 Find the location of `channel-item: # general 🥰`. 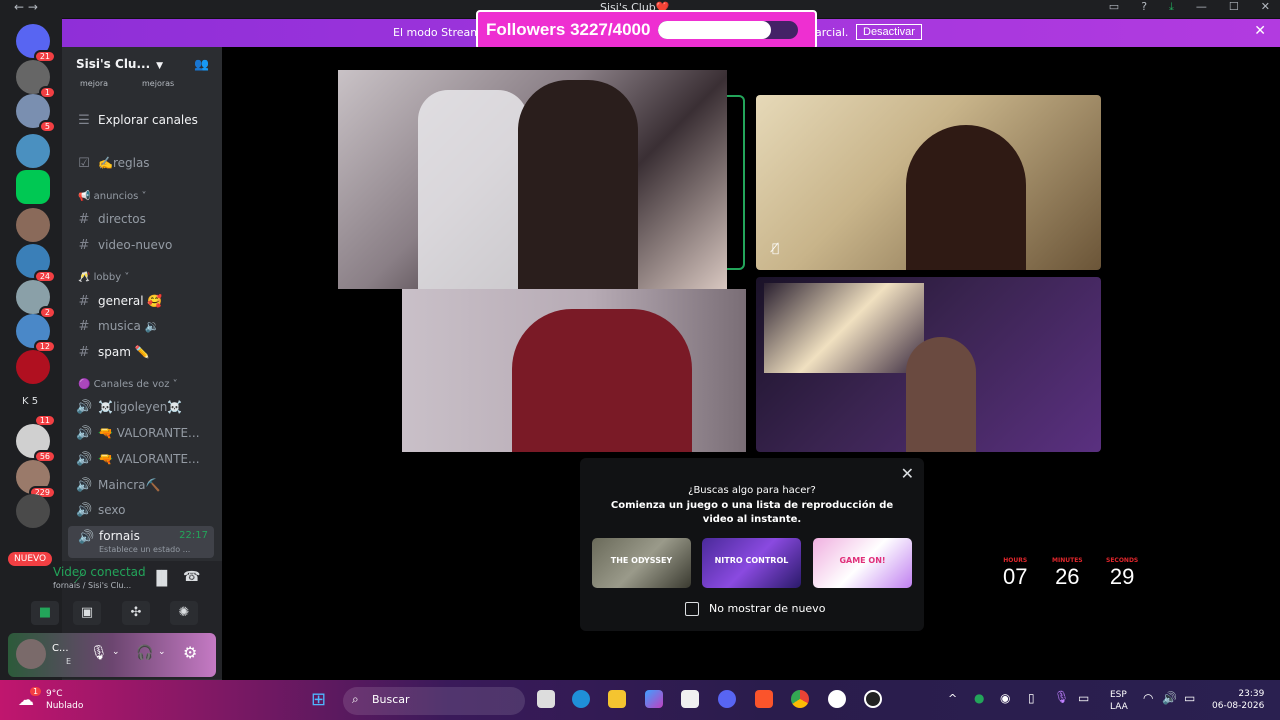

channel-item: # general 🥰 is located at coordinates (146, 301).